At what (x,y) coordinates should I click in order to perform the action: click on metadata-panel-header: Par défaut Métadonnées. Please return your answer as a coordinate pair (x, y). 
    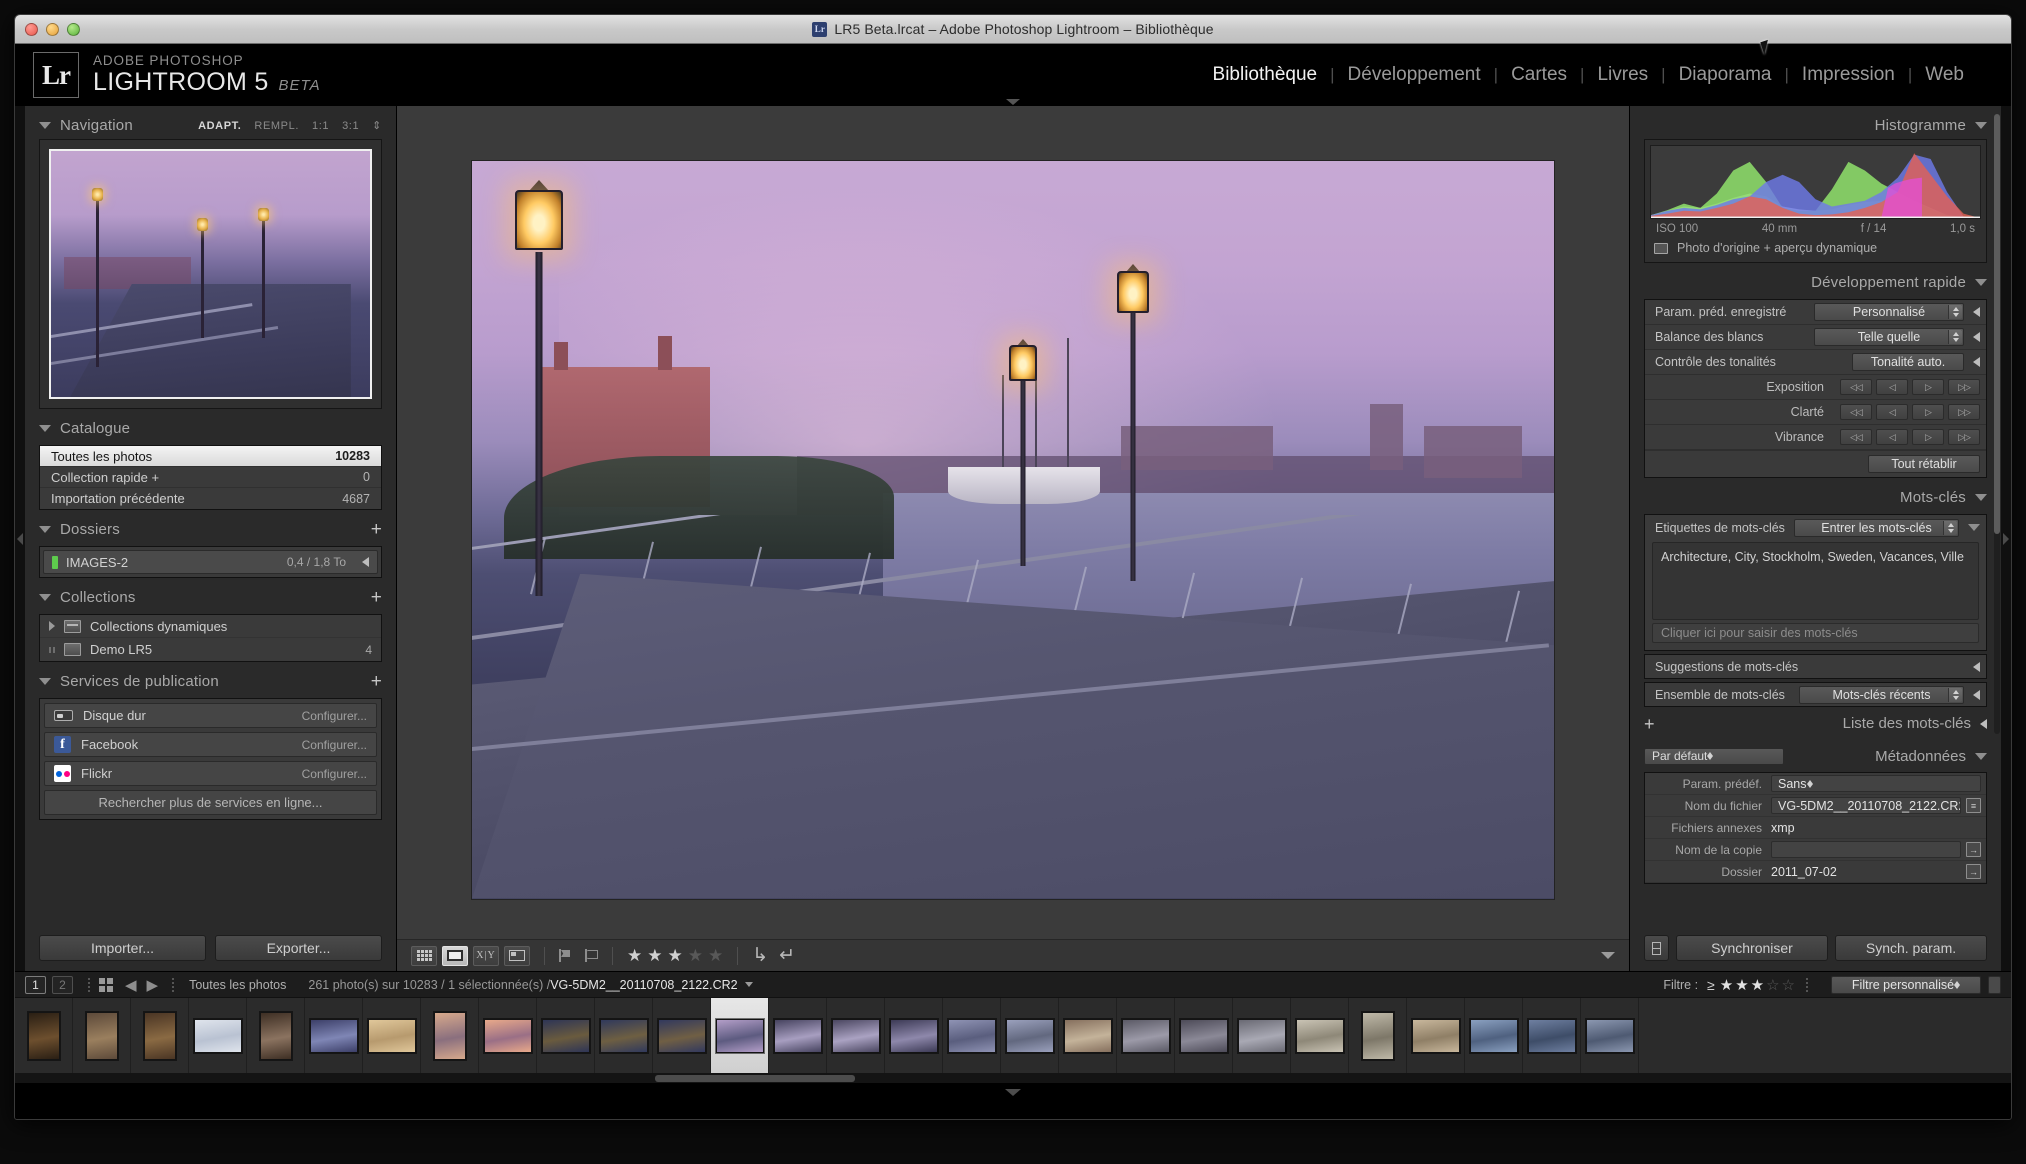
    Looking at the image, I should click on (1815, 756).